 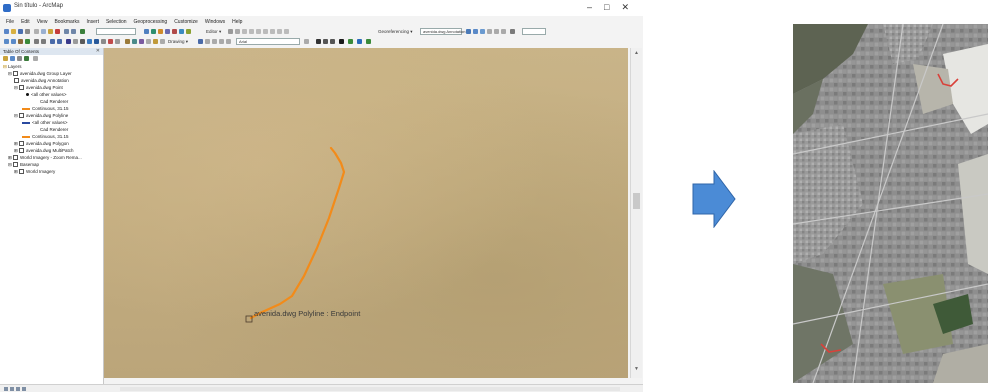 What do you see at coordinates (636, 53) in the screenshot?
I see `scroll-up-icon: ▲` at bounding box center [636, 53].